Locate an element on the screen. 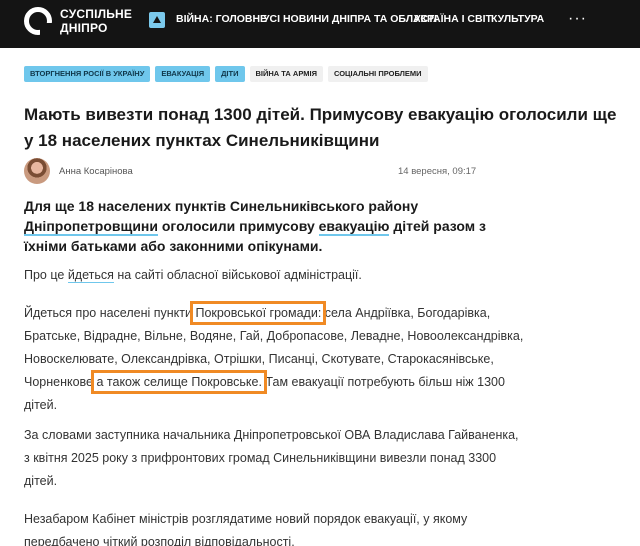 Image resolution: width=640 pixels, height=546 pixels. link-source: йдеться is located at coordinates (90, 275).